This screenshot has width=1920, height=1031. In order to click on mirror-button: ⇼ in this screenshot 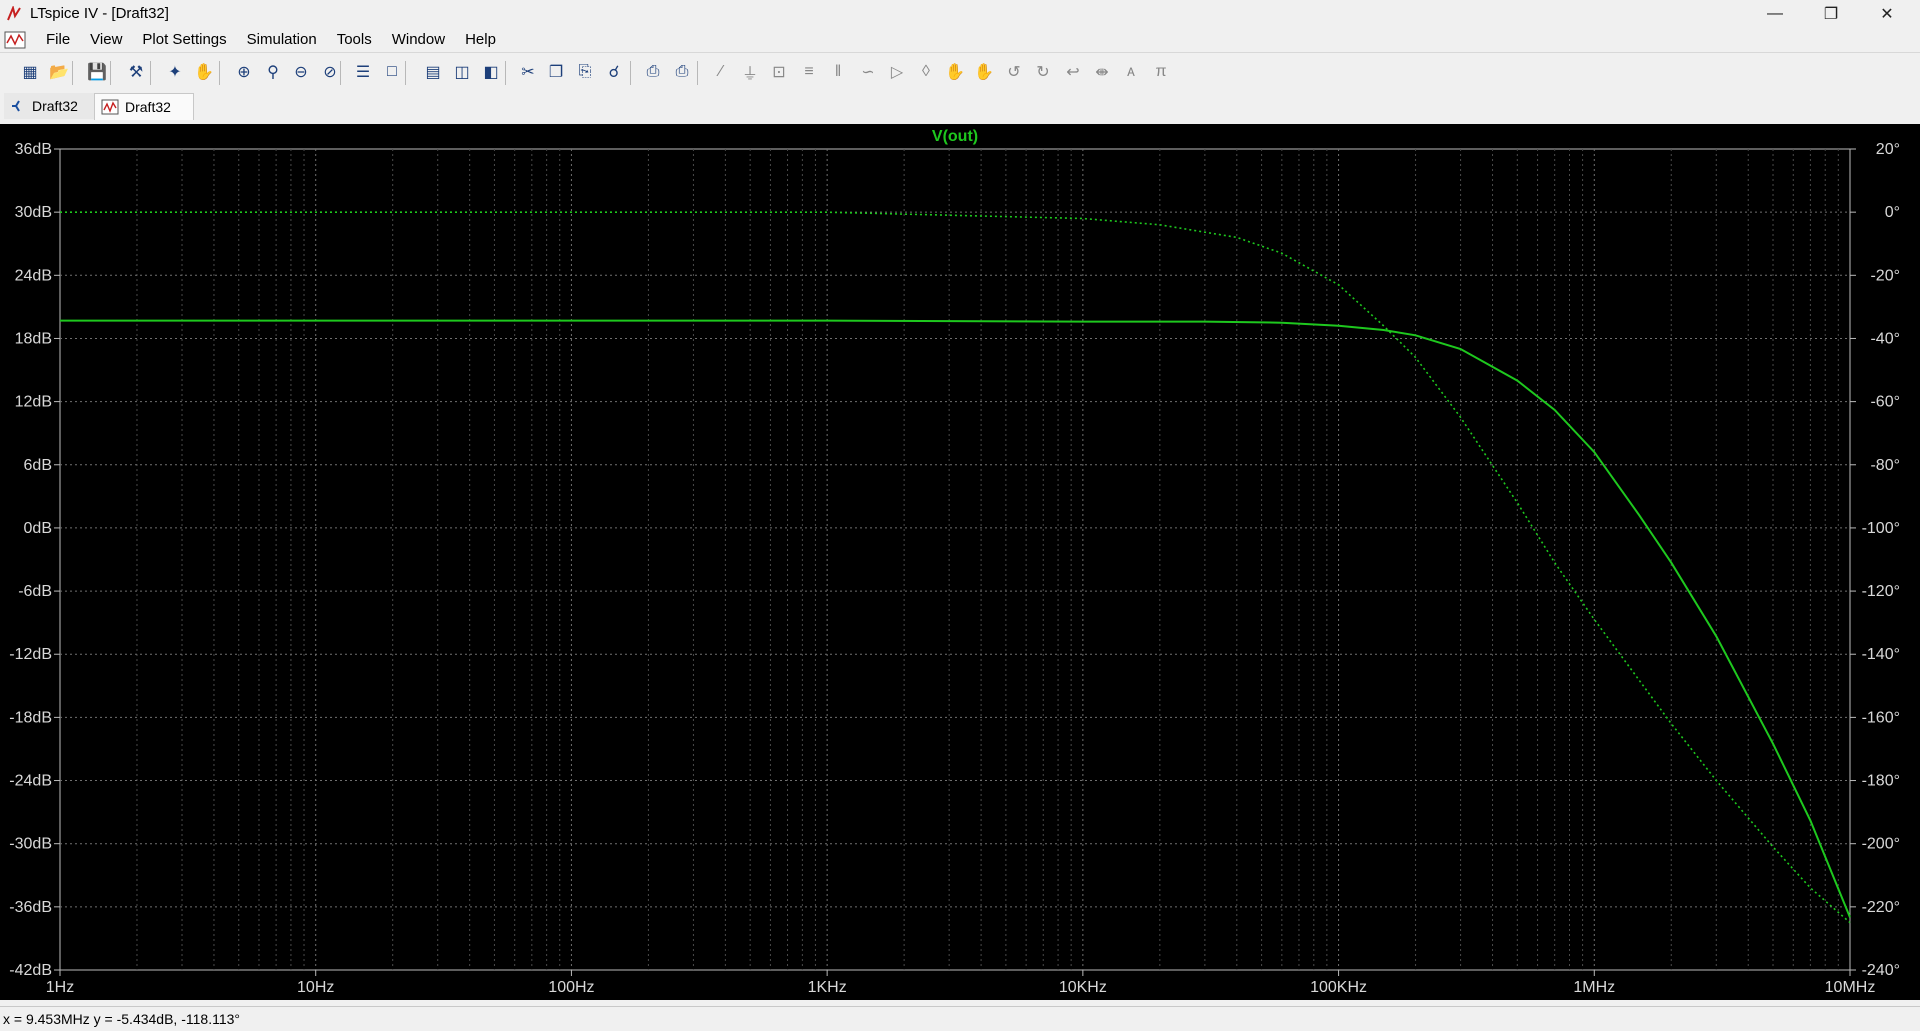, I will do `click(1102, 72)`.